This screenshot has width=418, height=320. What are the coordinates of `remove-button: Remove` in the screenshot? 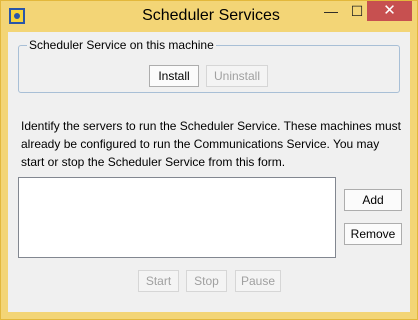 It's located at (373, 234).